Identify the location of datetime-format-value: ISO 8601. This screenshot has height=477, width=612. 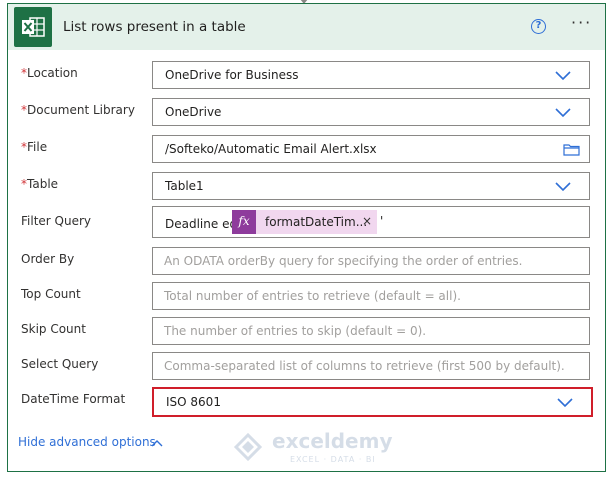
(193, 402).